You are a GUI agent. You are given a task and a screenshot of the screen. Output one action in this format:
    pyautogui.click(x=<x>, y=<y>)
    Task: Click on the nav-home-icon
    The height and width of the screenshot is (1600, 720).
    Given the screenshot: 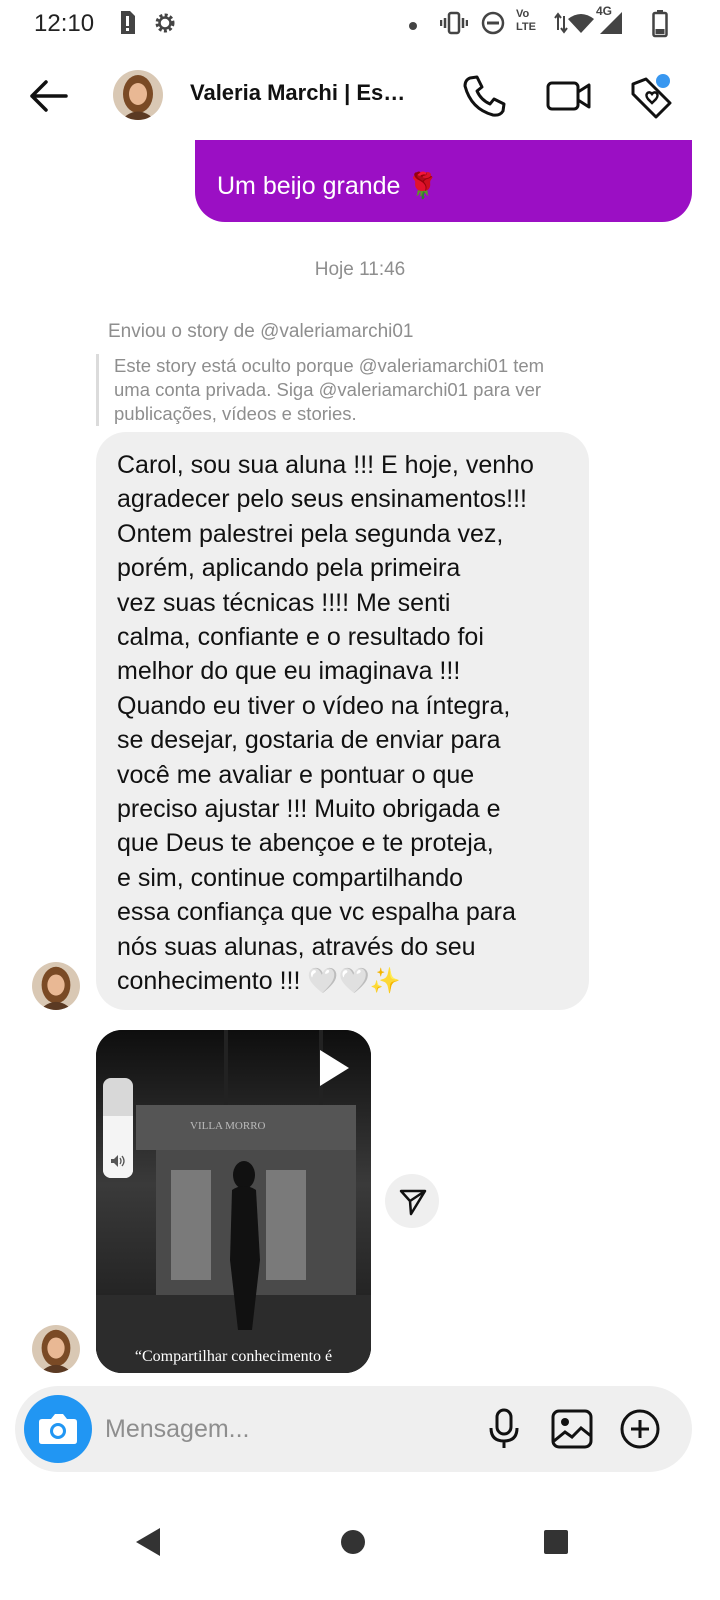 What is the action you would take?
    pyautogui.click(x=353, y=1542)
    